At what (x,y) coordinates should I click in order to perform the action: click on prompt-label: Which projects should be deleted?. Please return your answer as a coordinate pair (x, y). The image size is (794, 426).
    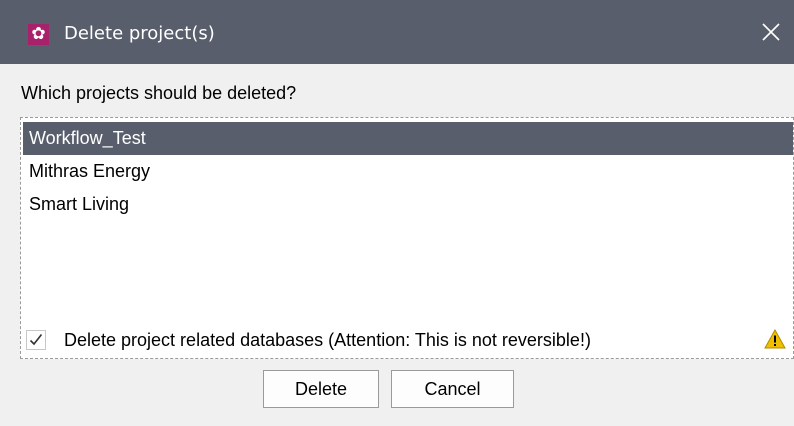
    Looking at the image, I should click on (159, 93).